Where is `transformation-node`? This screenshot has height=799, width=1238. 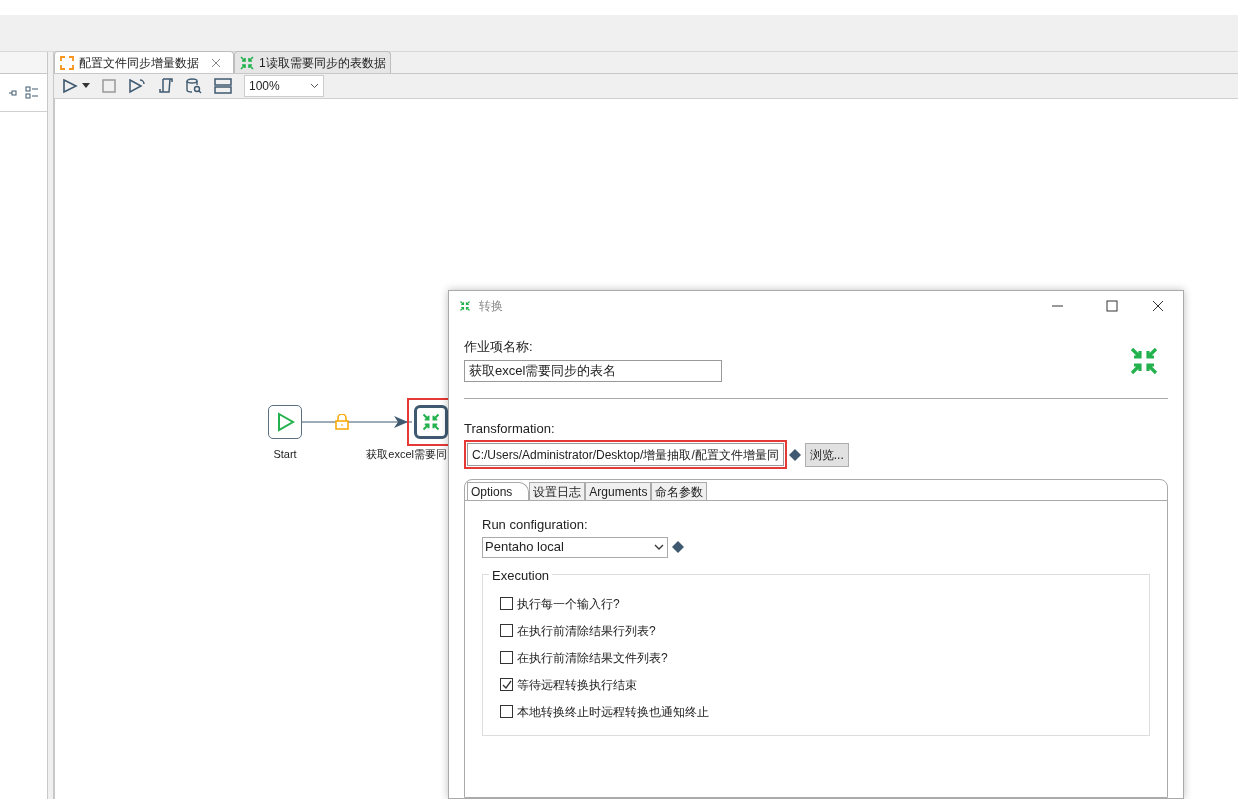 transformation-node is located at coordinates (431, 422).